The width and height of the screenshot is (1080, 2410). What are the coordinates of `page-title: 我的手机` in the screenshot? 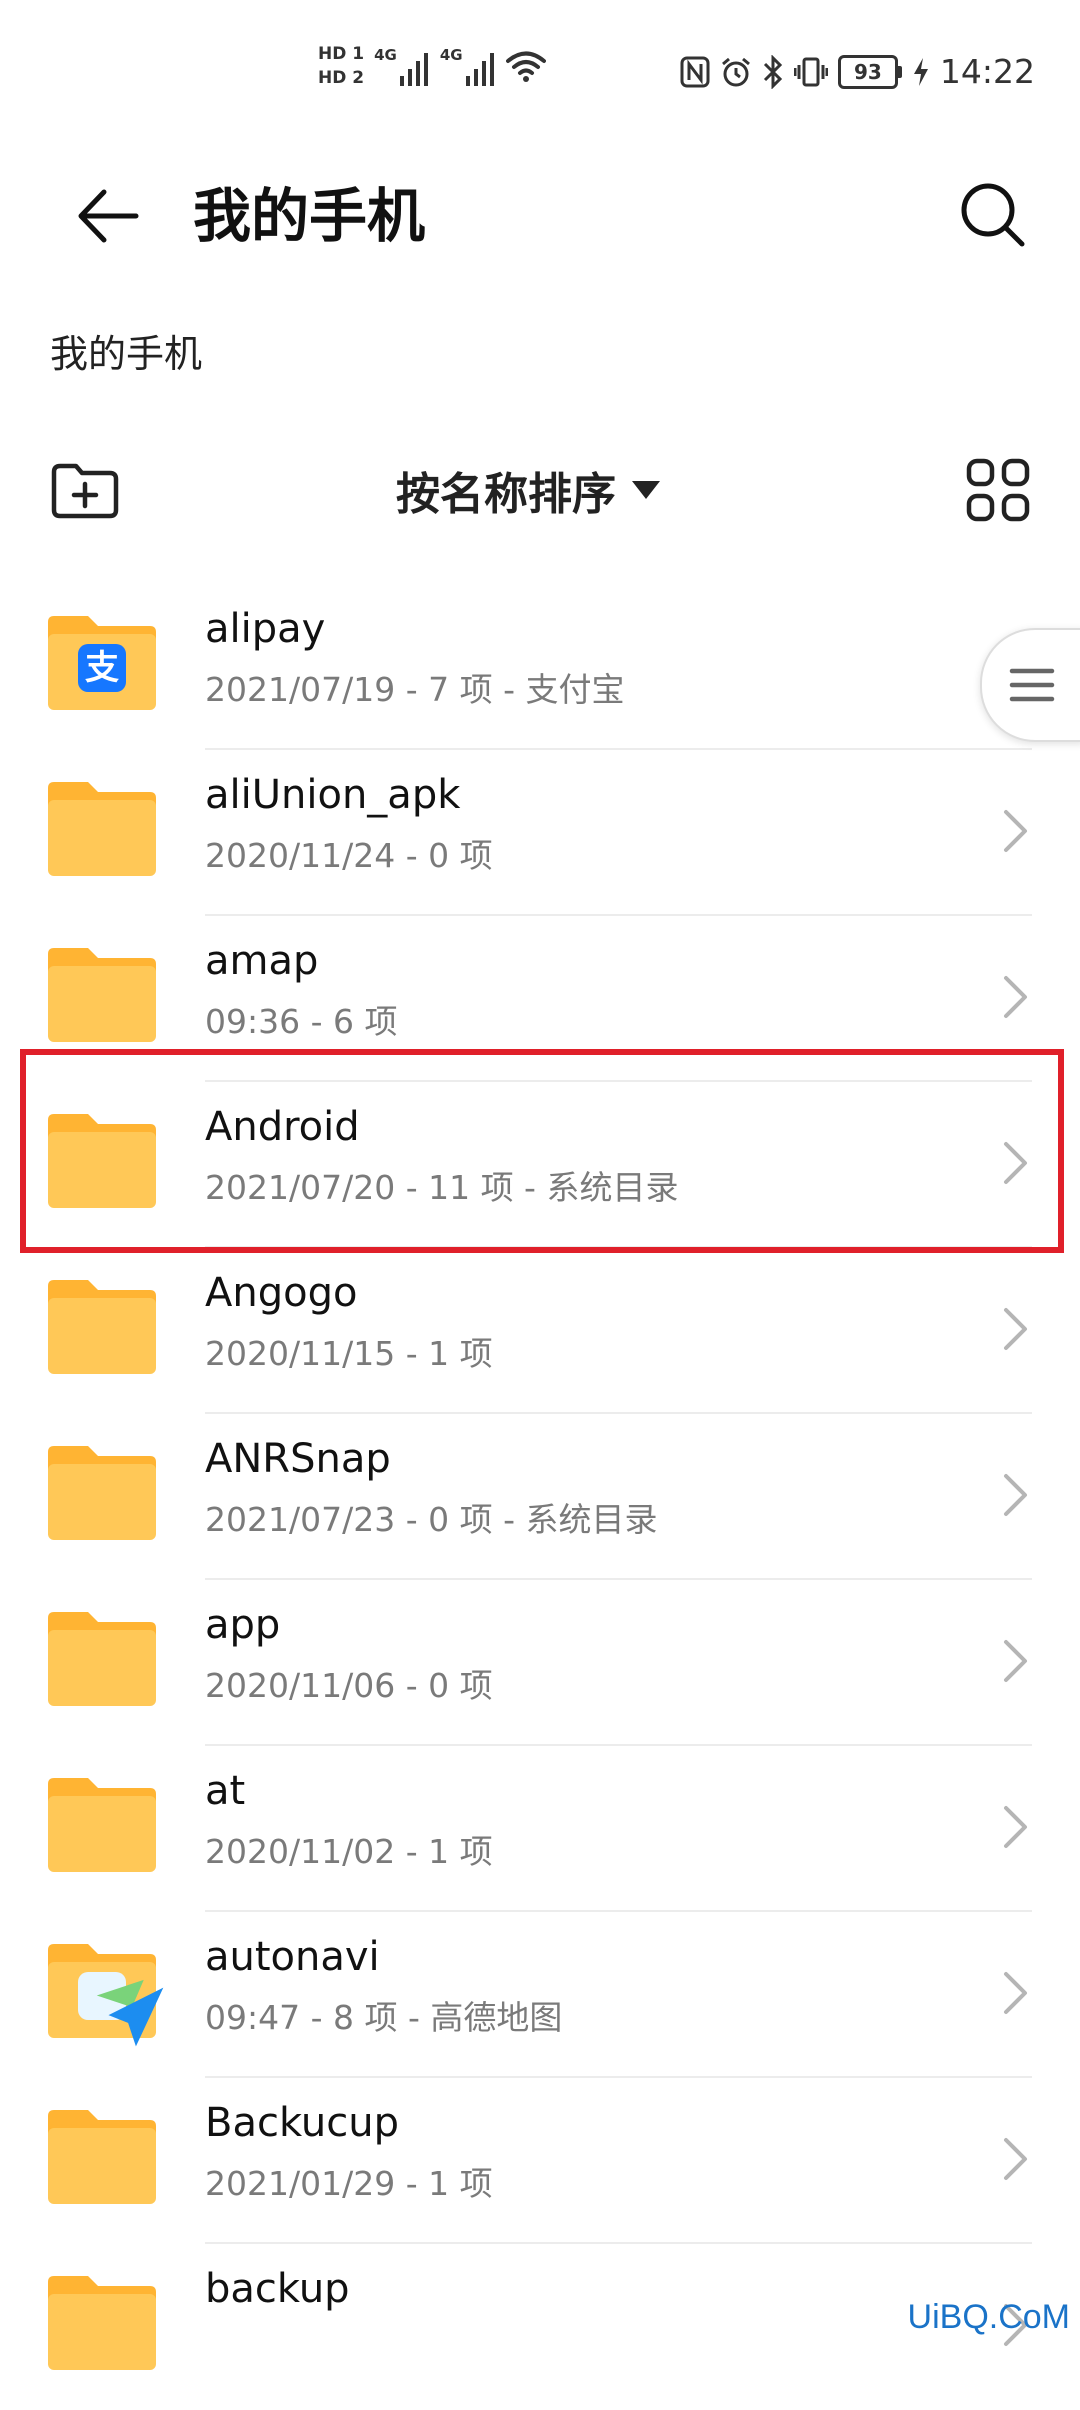 It's located at (309, 216).